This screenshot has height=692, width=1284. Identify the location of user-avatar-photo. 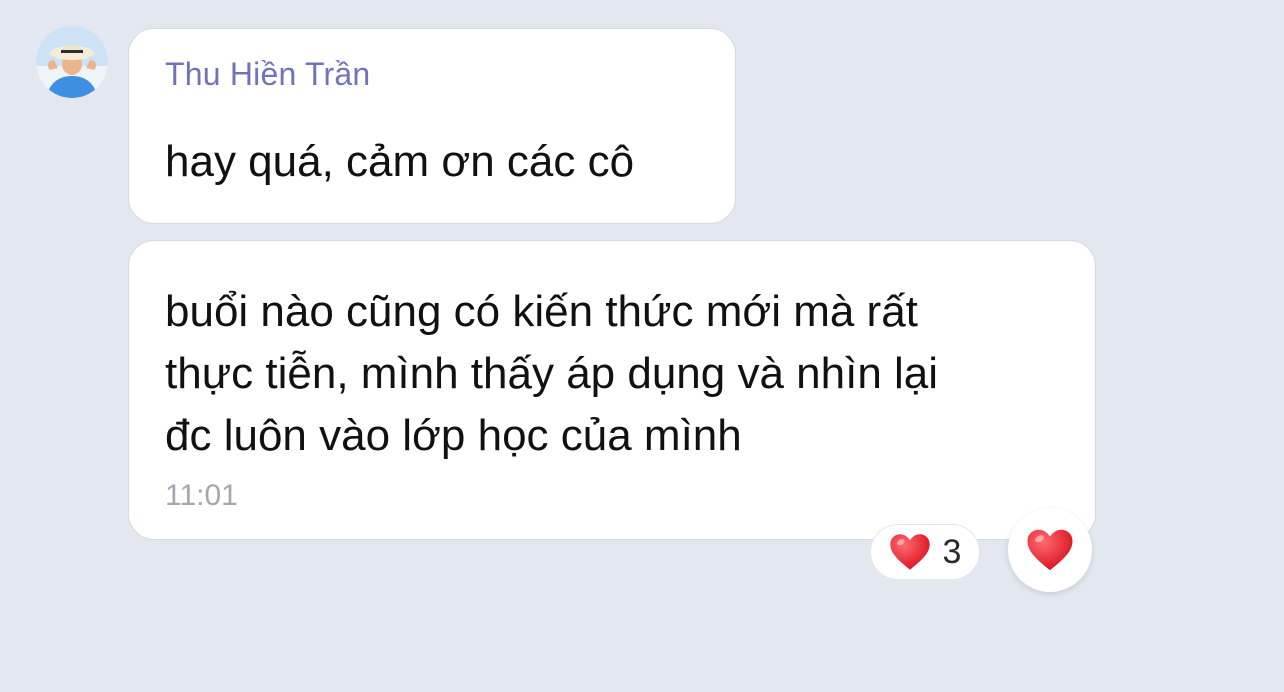
(72, 62).